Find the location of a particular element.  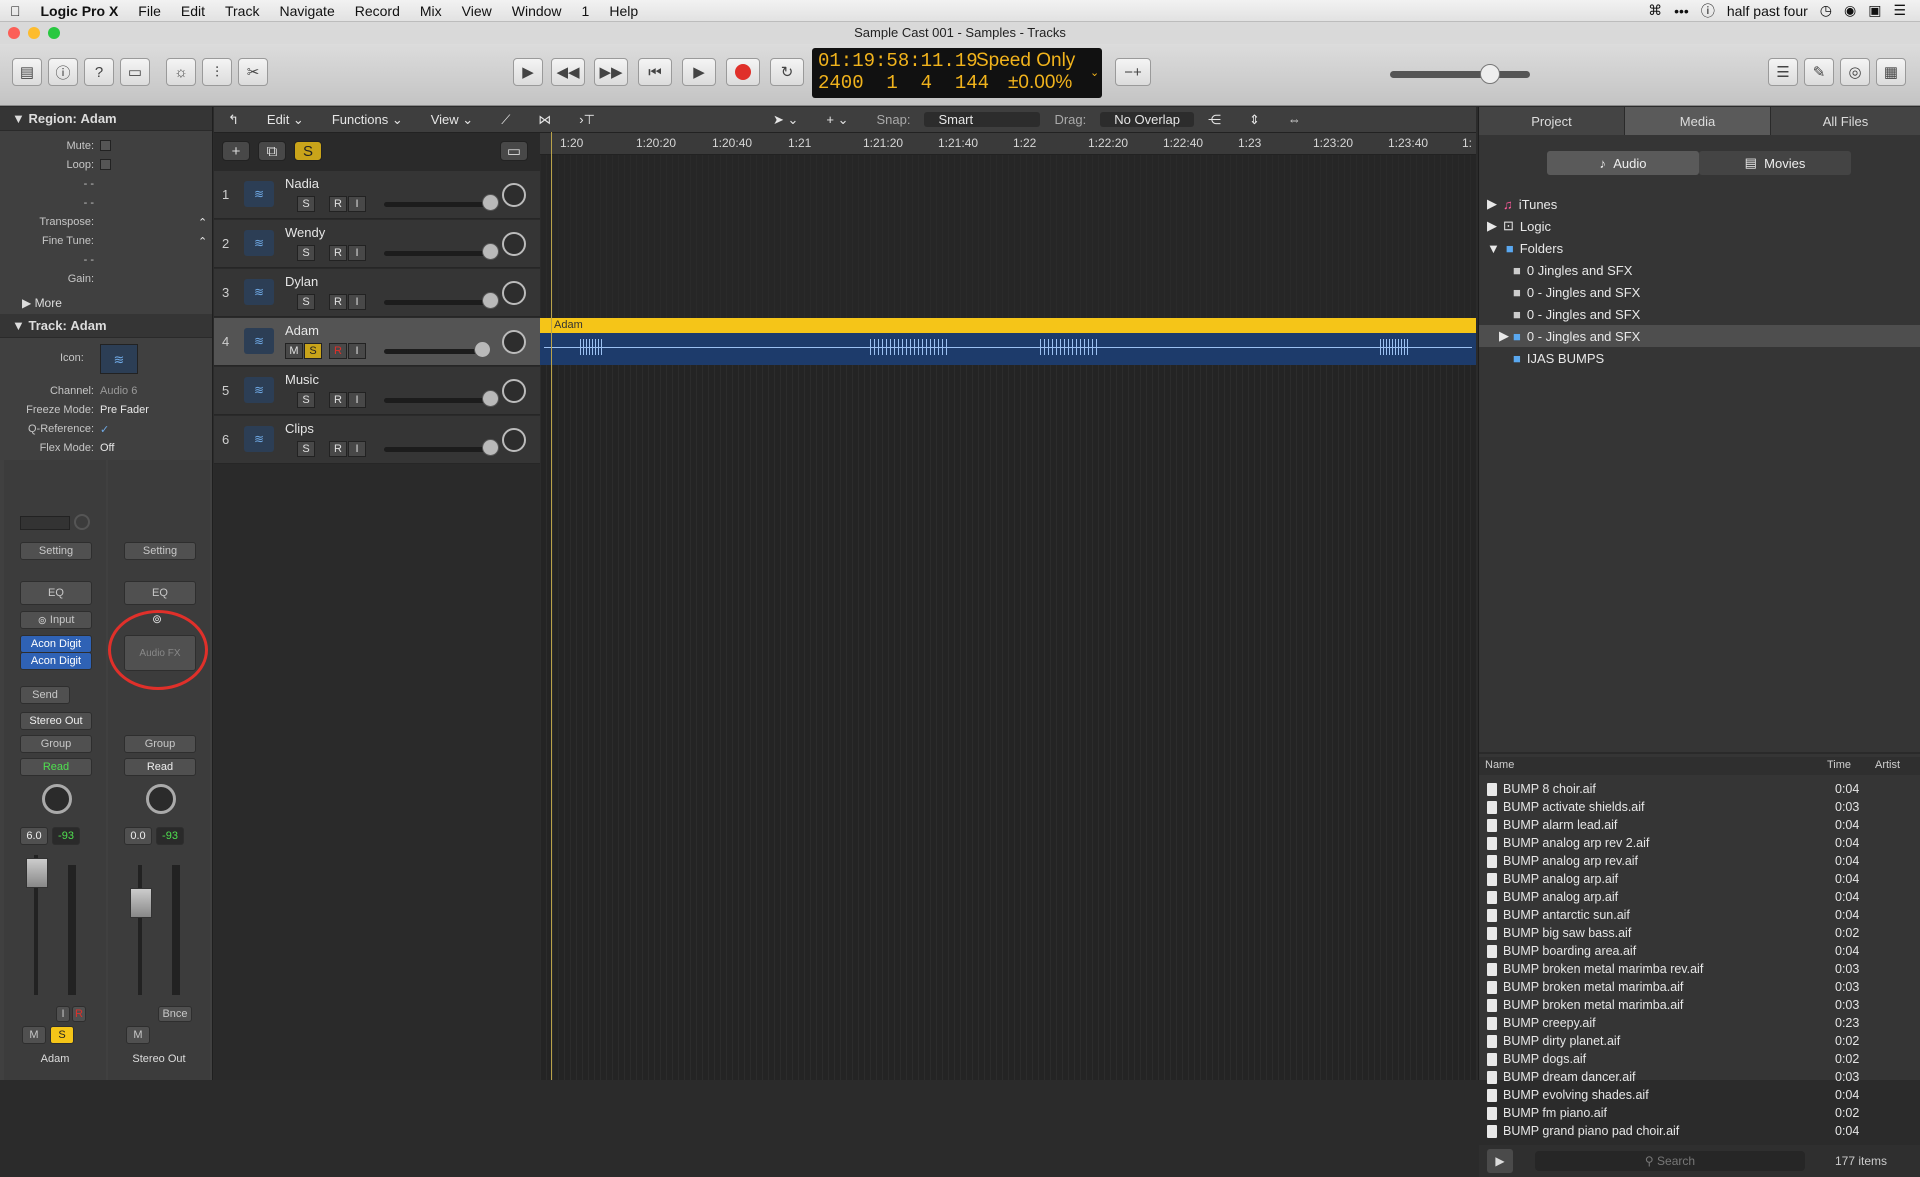

file-row: BUMP analog arp rev.aif 0:04 is located at coordinates (1699, 861).